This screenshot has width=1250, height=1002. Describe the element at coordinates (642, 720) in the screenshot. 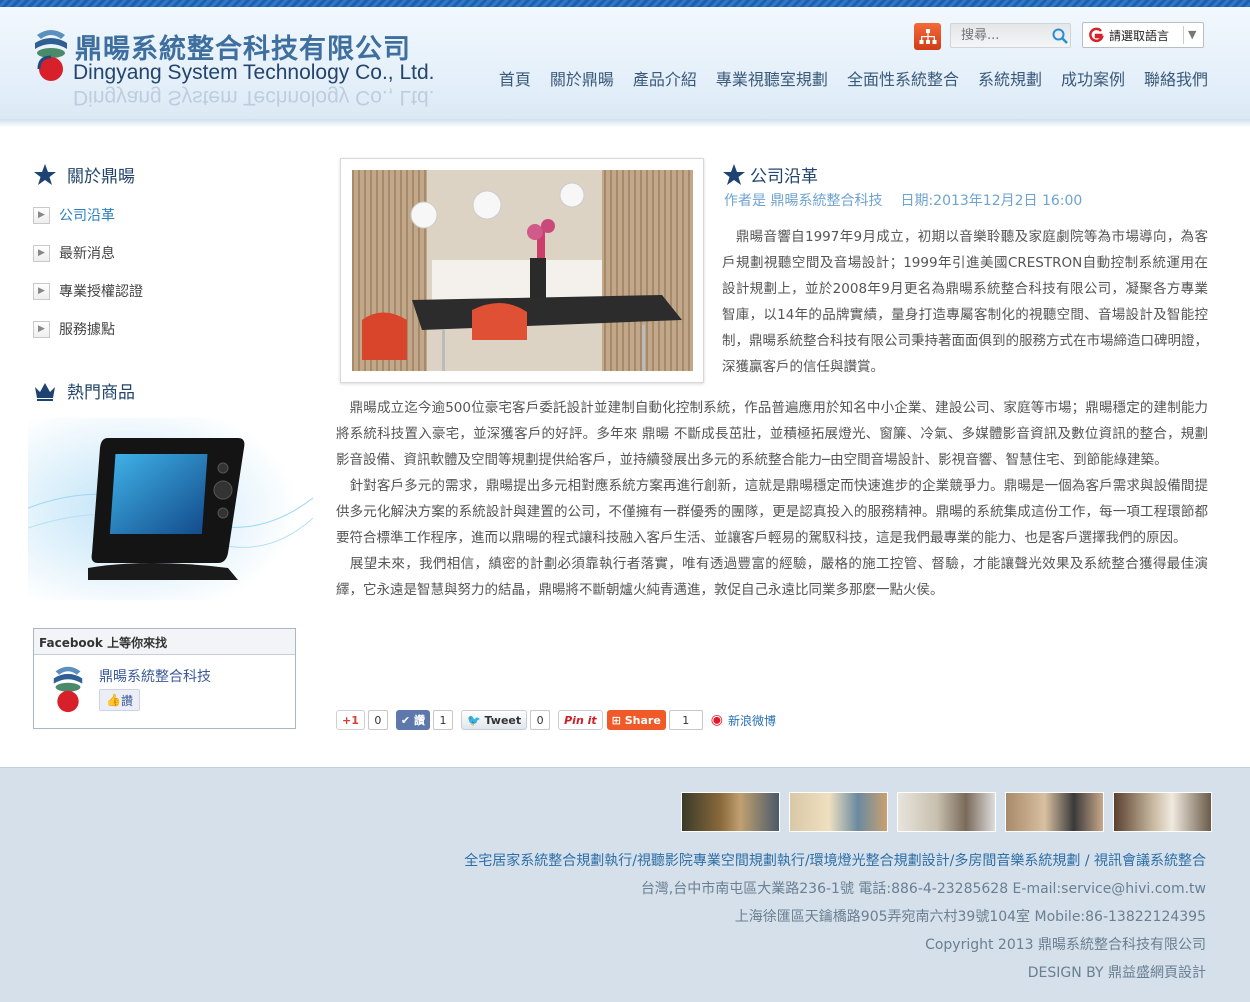

I see `share-label: Share` at that location.